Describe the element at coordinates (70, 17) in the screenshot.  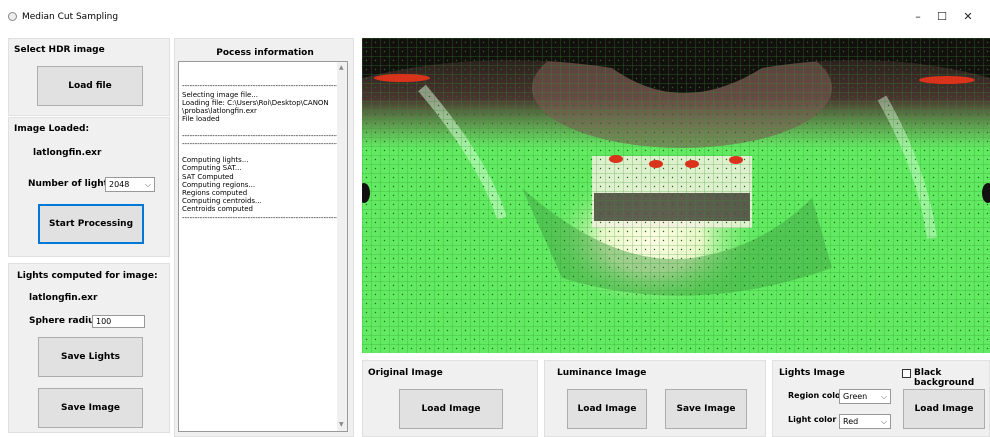
I see `window-title: Median Cut Sampling` at that location.